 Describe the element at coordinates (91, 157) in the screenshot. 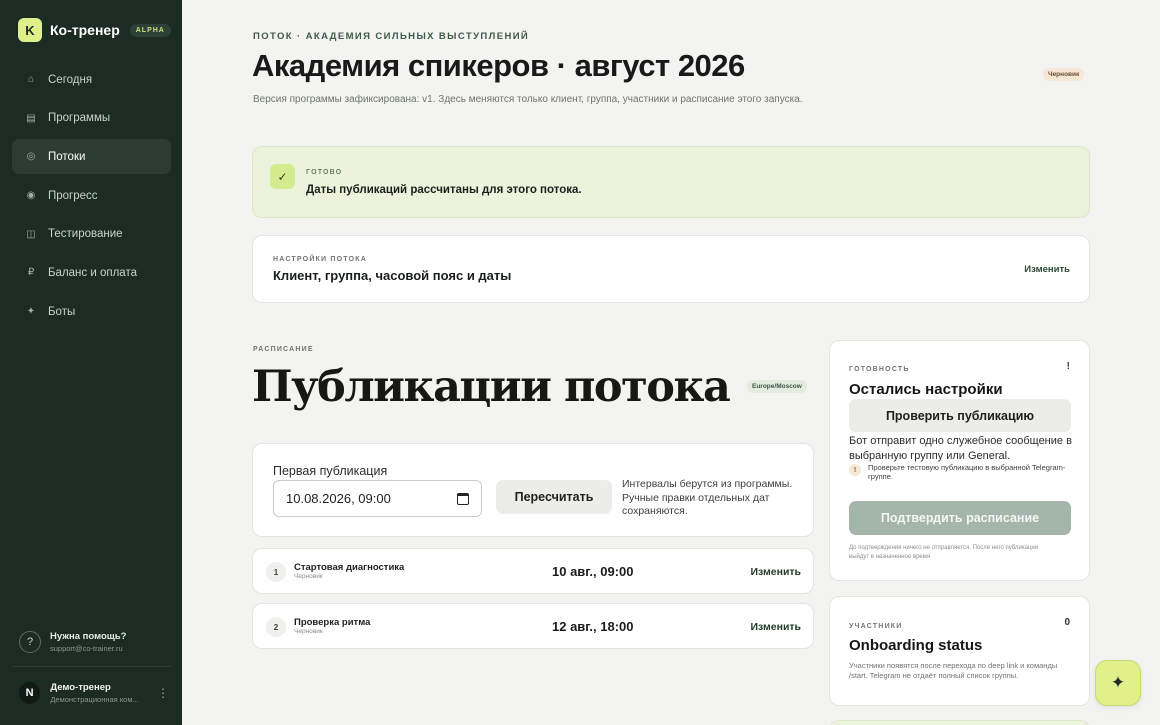

I see `sidebar-item-streams: ◎ Потоки` at that location.